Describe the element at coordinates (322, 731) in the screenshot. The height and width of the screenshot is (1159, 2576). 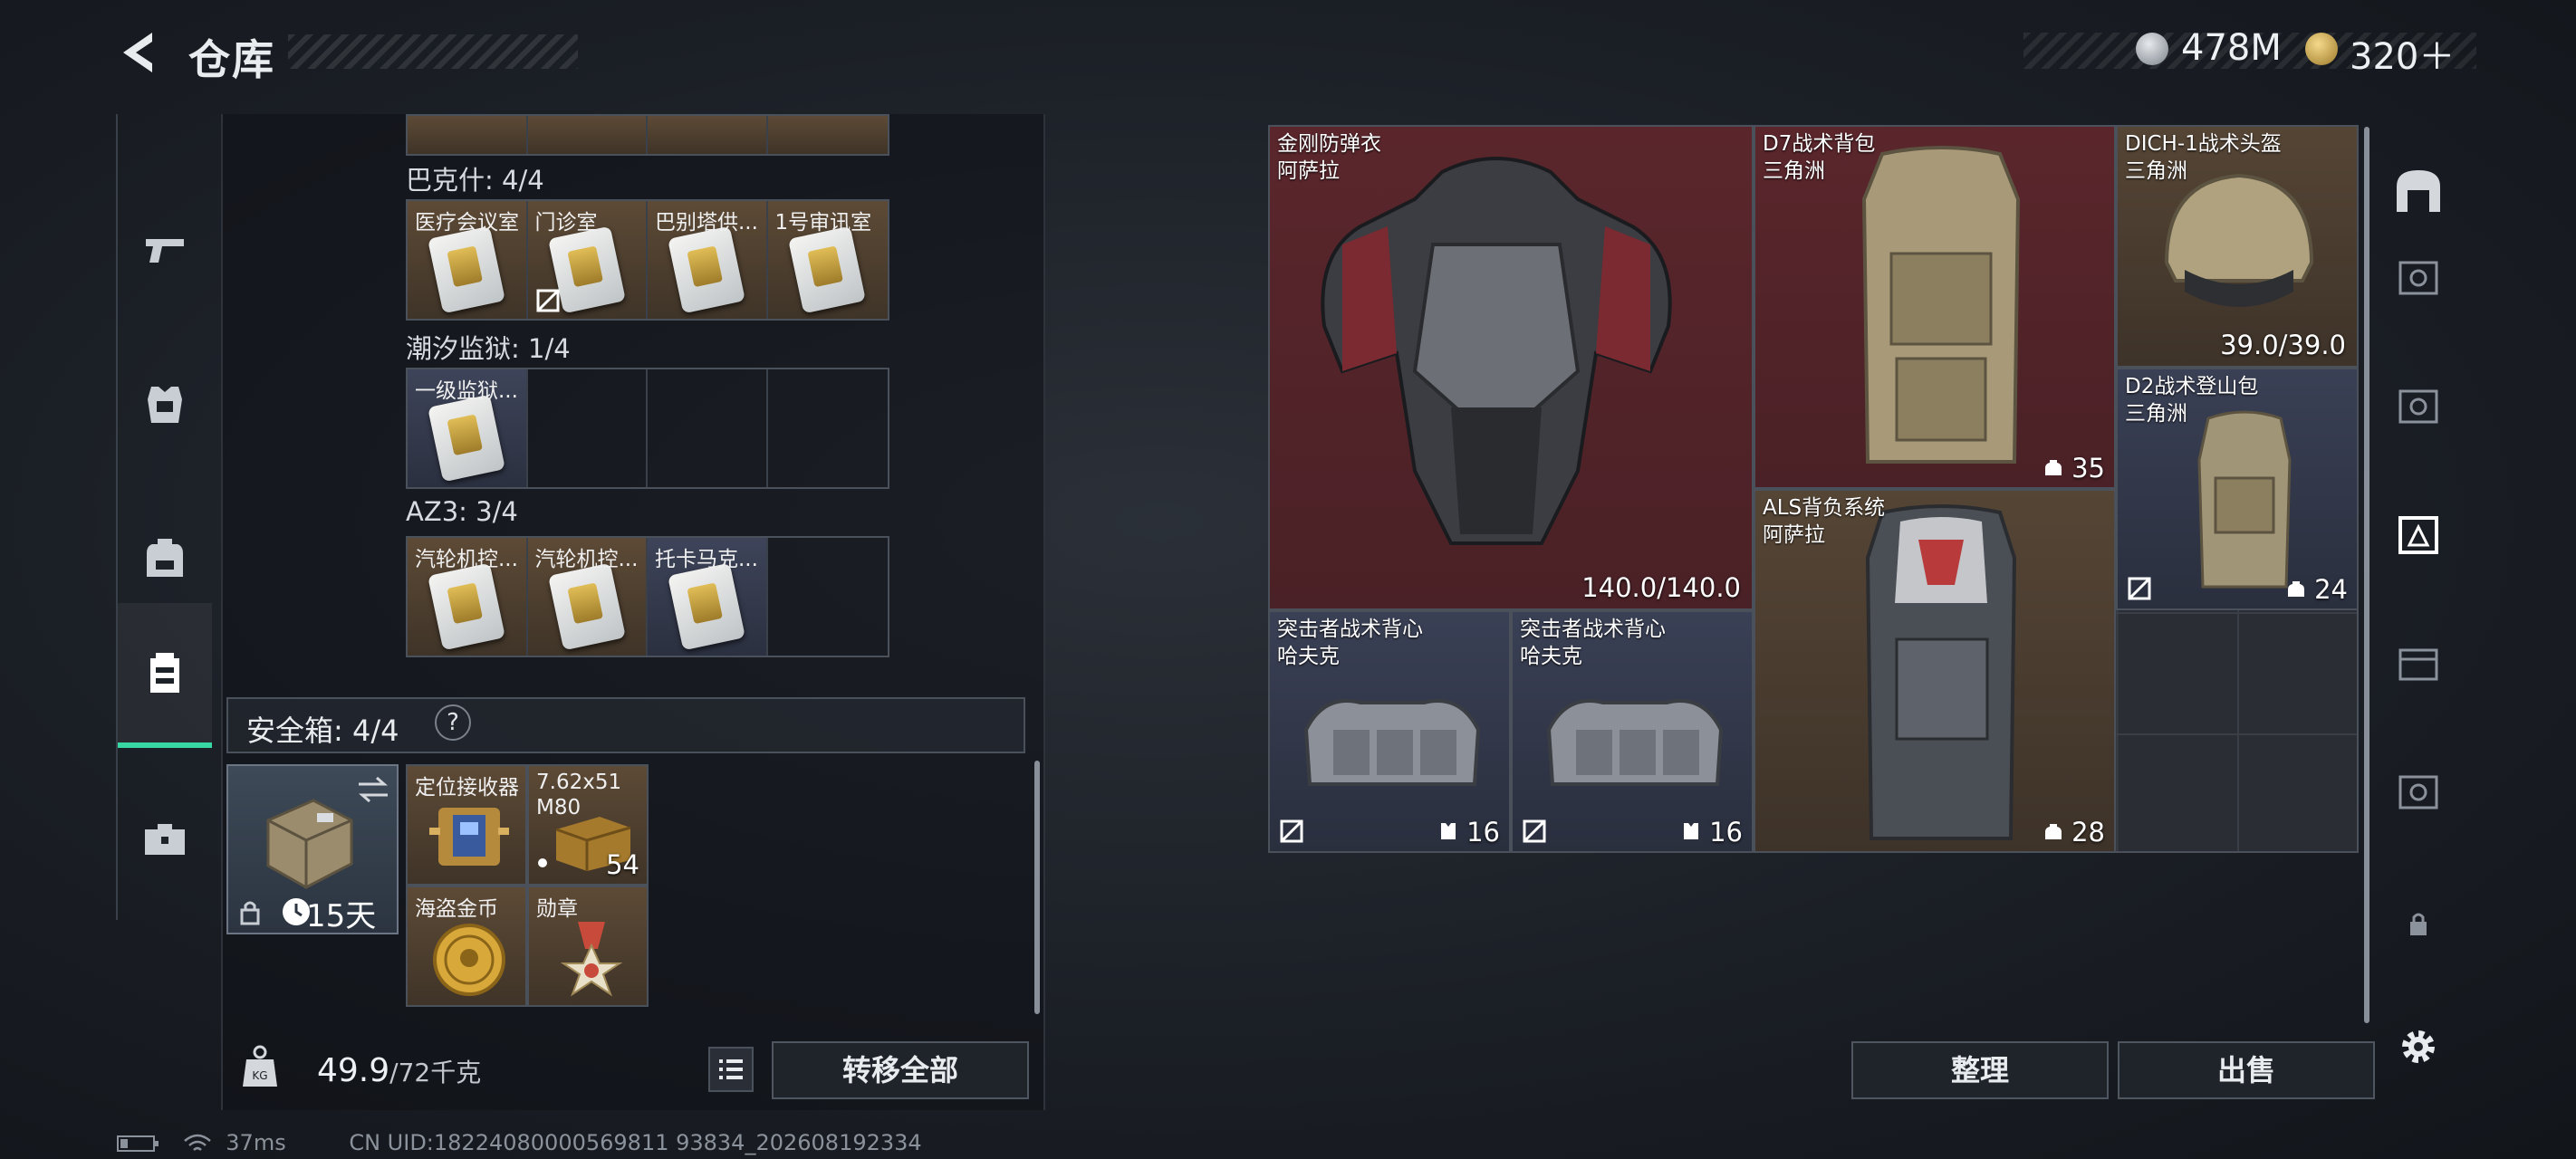
I see `safebox-title: 安全箱: 4/4` at that location.